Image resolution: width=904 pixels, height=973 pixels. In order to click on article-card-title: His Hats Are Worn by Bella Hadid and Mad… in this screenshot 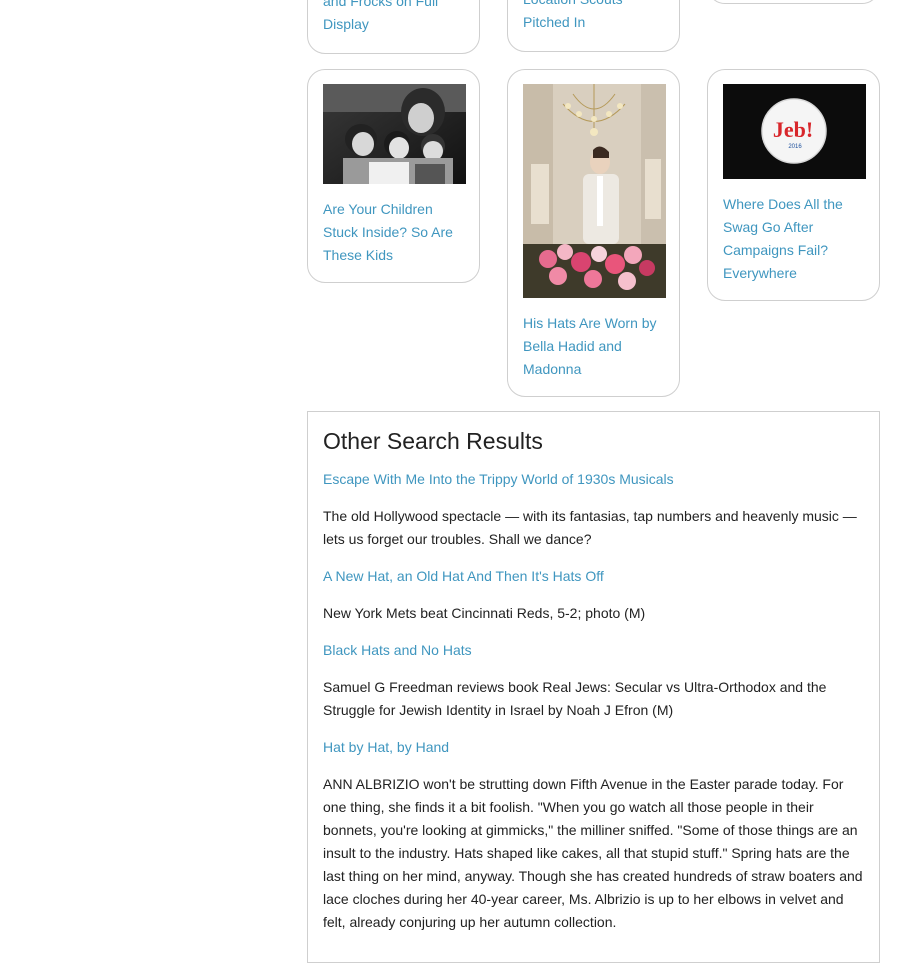, I will do `click(594, 346)`.